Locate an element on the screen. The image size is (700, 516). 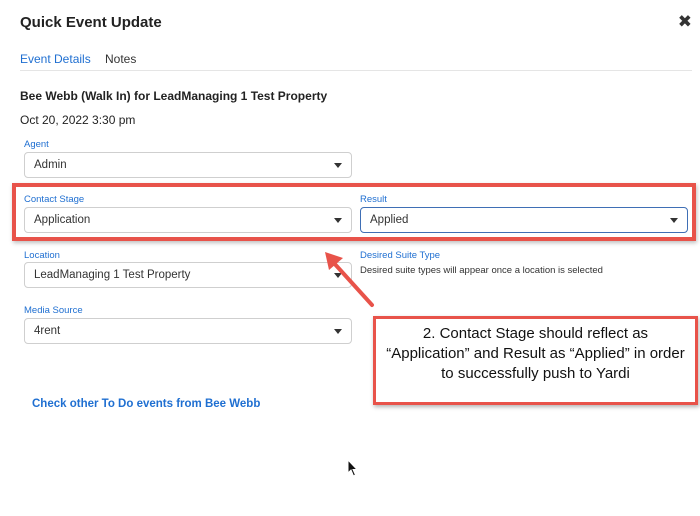
agent-select: Admin is located at coordinates (188, 165).